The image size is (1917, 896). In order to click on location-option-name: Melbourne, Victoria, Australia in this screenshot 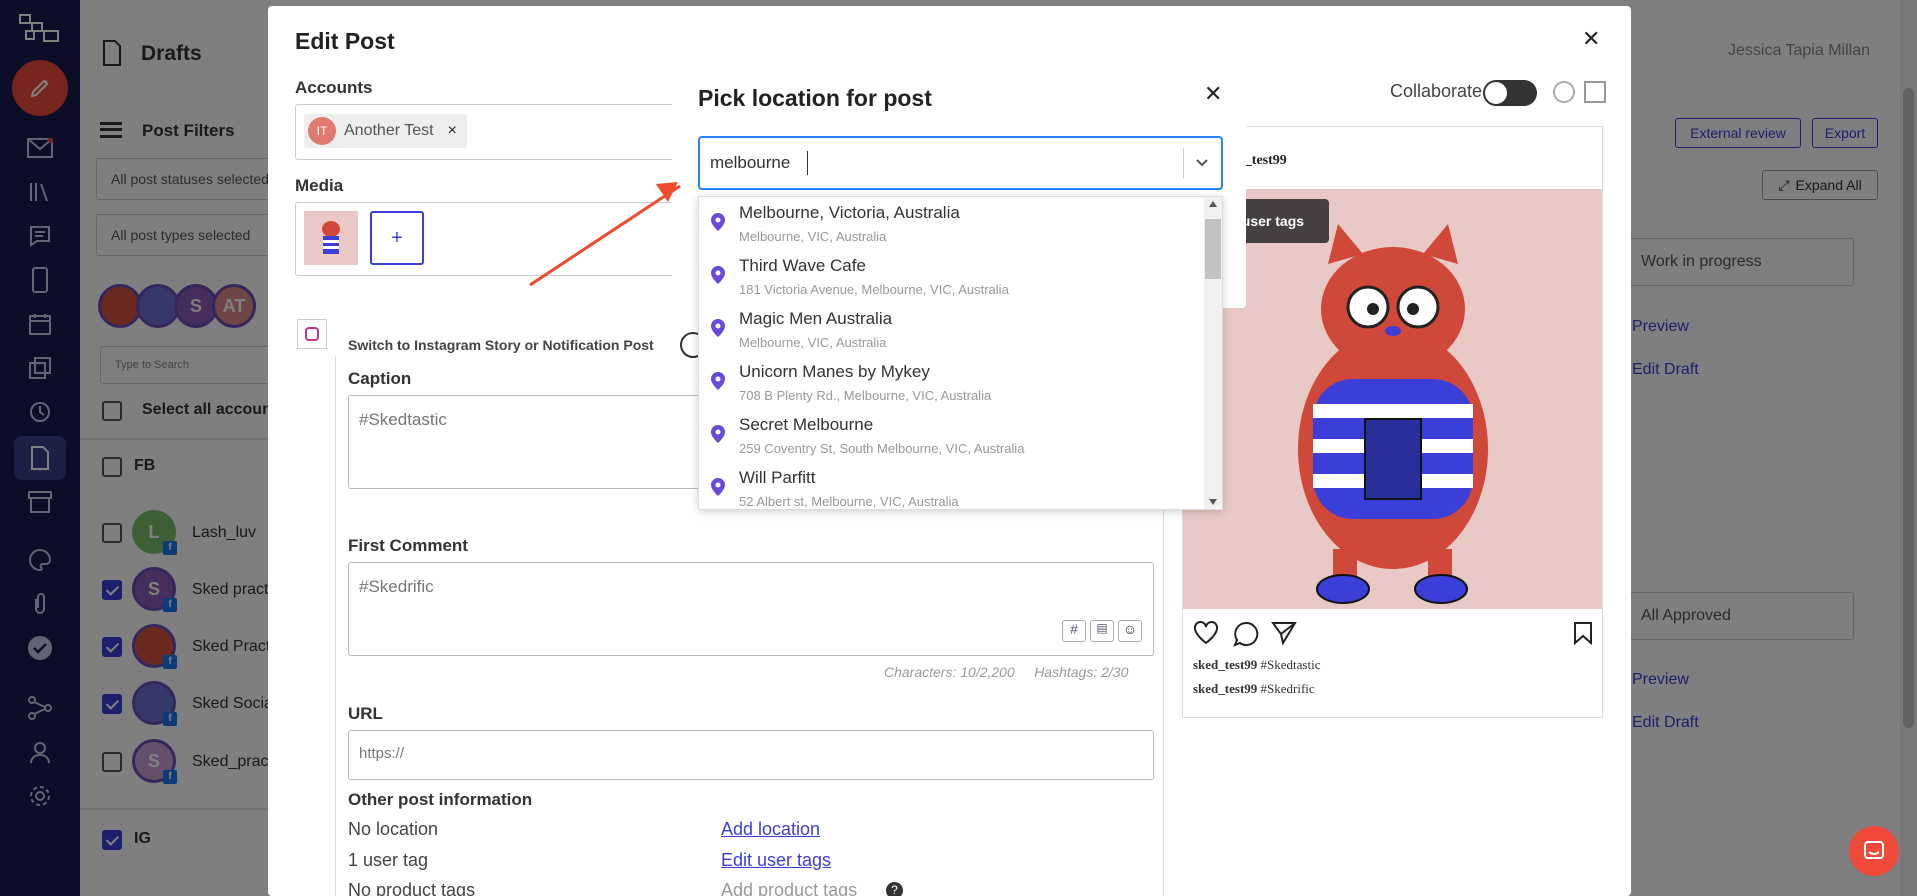, I will do `click(849, 212)`.